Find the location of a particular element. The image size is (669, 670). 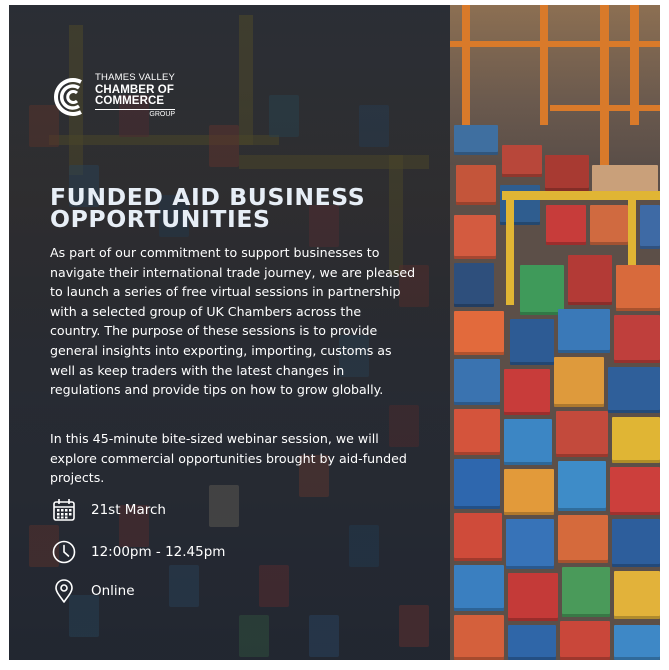

headline: FUNDED AID BUSINESS OPPORTUNITIES is located at coordinates (250, 209).